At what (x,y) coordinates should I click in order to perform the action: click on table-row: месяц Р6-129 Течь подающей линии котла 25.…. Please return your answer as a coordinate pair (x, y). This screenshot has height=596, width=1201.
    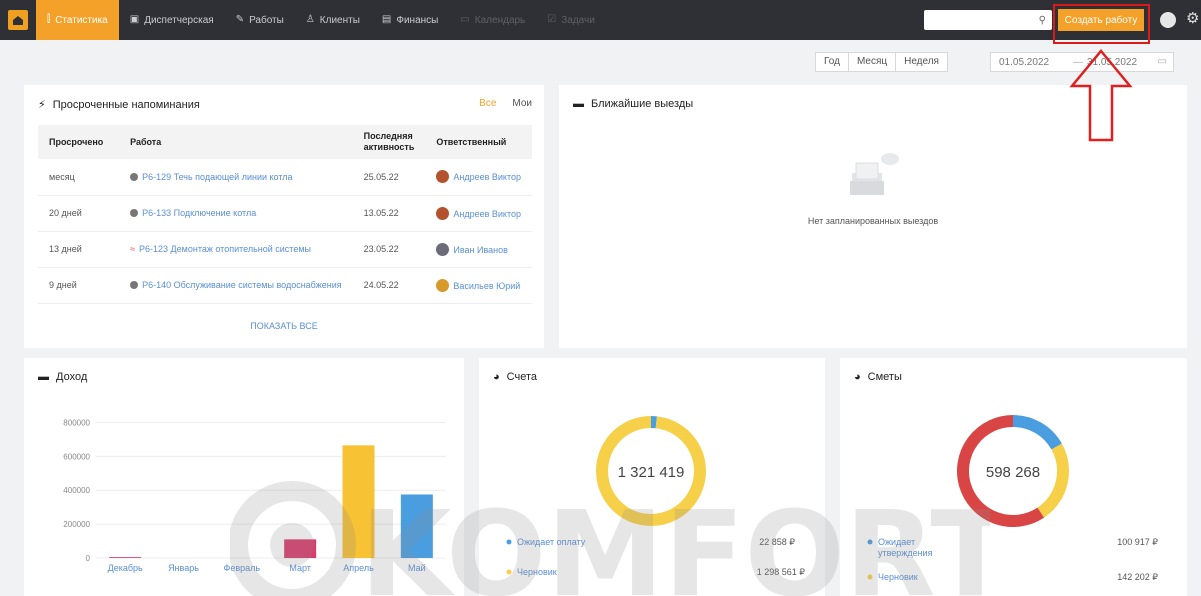
    Looking at the image, I should click on (285, 177).